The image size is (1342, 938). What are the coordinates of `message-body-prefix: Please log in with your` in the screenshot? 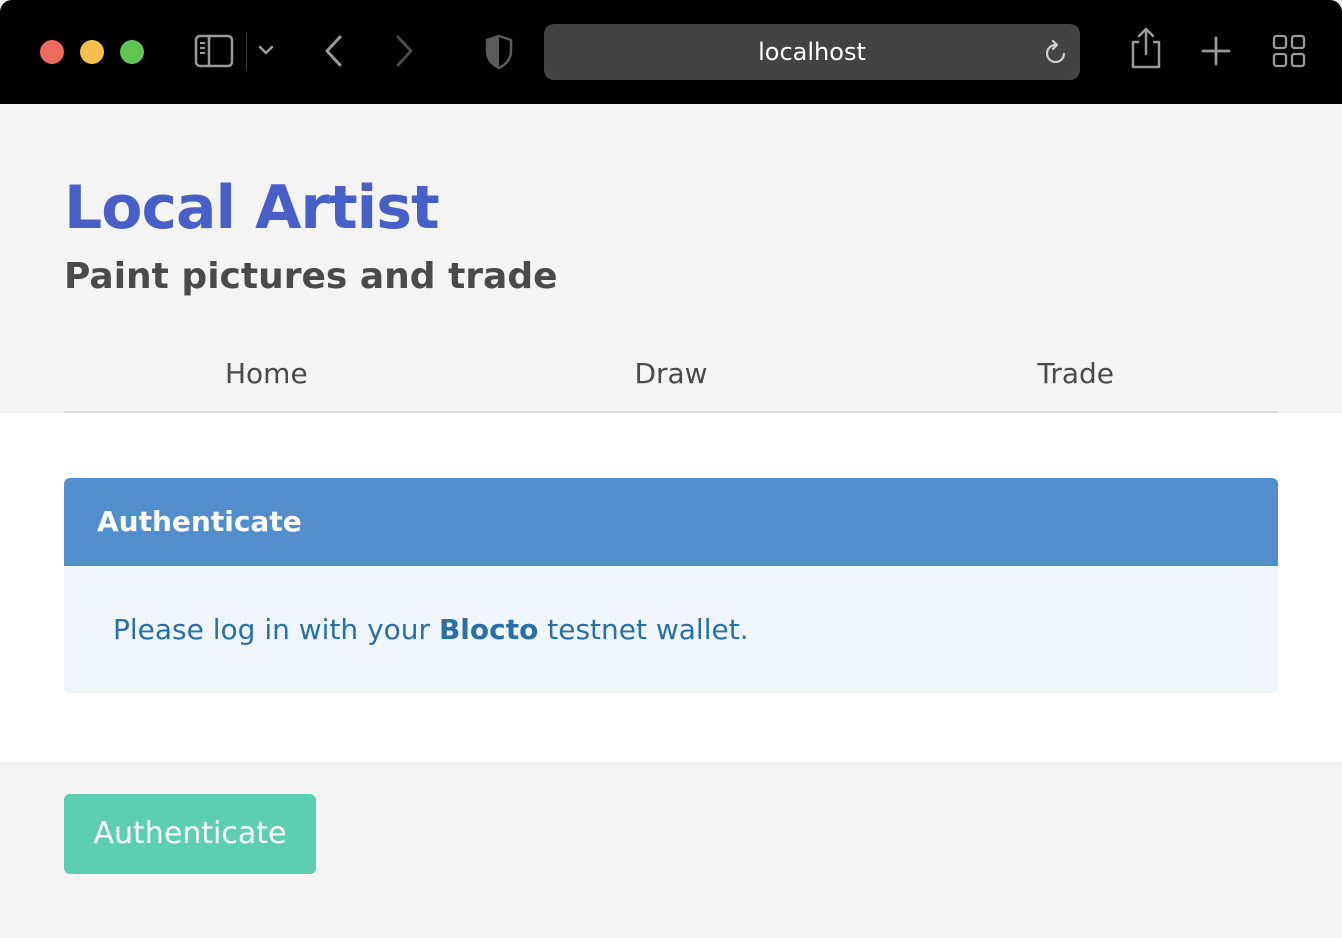 It's located at (276, 629).